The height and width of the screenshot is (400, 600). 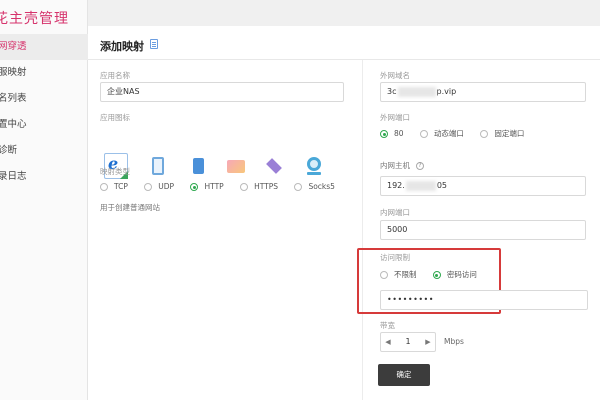 I want to click on domain-suffix: p.vip, so click(x=446, y=91).